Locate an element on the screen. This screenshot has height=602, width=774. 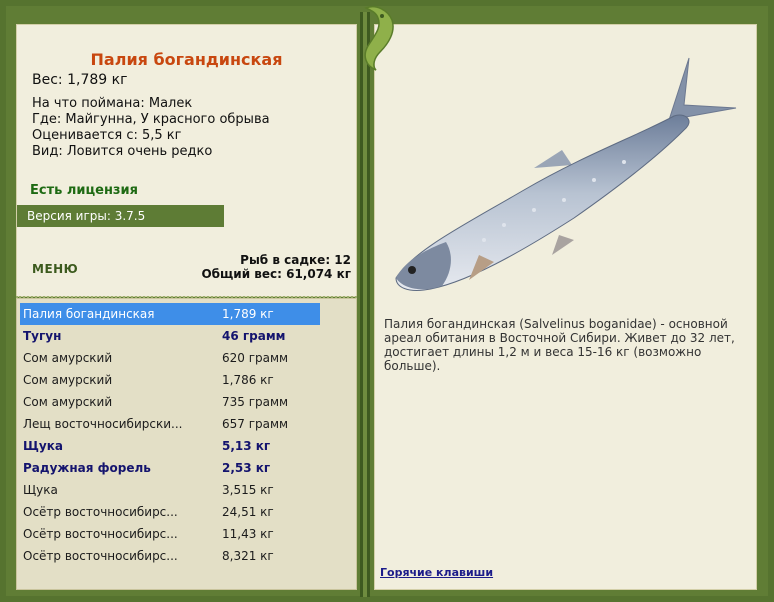
list-item: Лещ восточносибирски... 657 грамм is located at coordinates (170, 424).